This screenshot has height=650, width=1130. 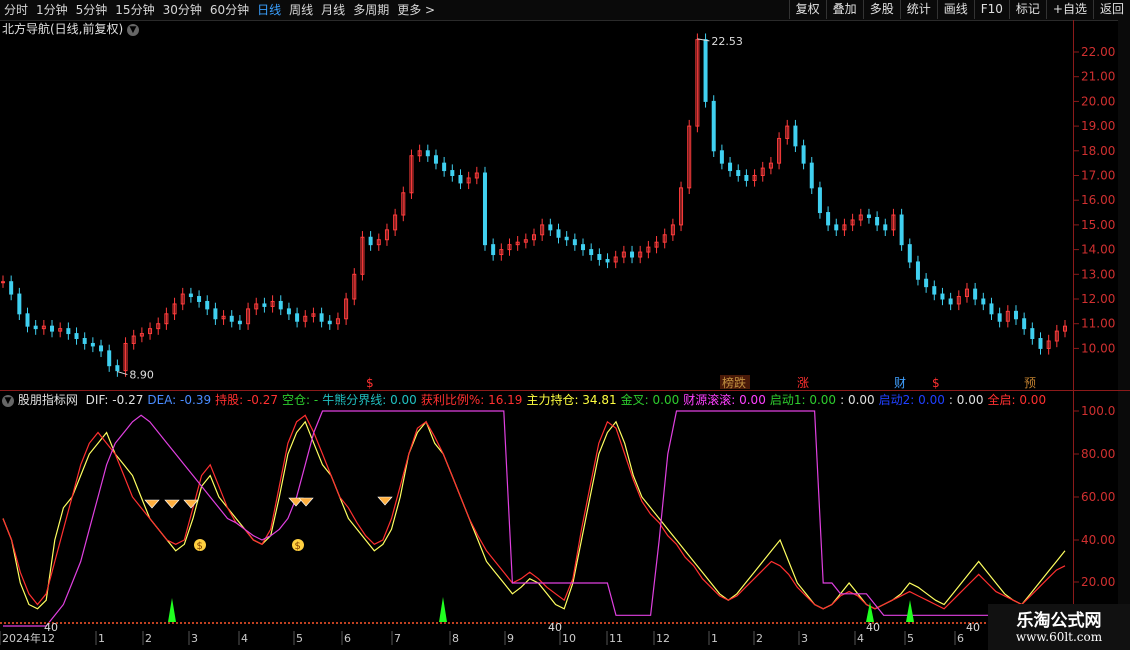 What do you see at coordinates (1098, 324) in the screenshot?
I see `price-axis-label: 11.00` at bounding box center [1098, 324].